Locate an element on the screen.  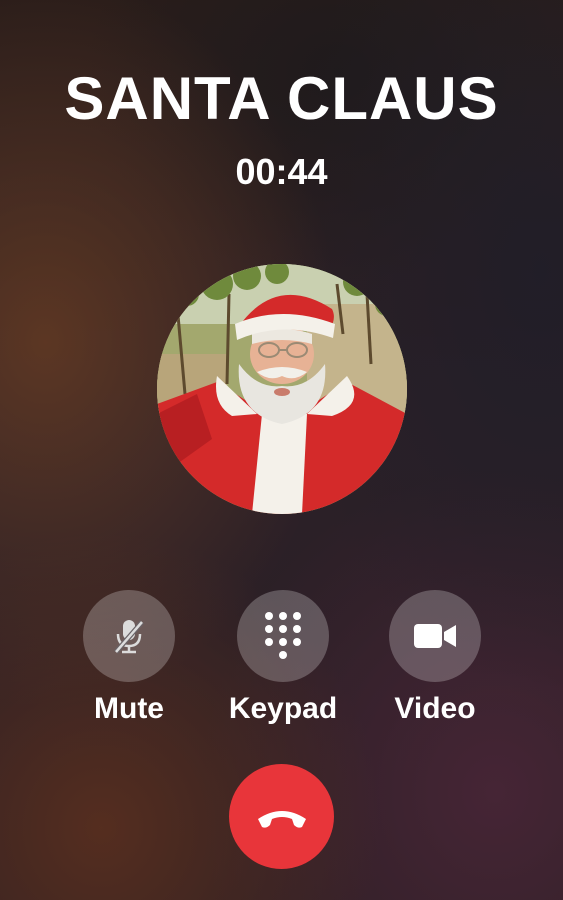
mic-off-icon is located at coordinates (129, 637).